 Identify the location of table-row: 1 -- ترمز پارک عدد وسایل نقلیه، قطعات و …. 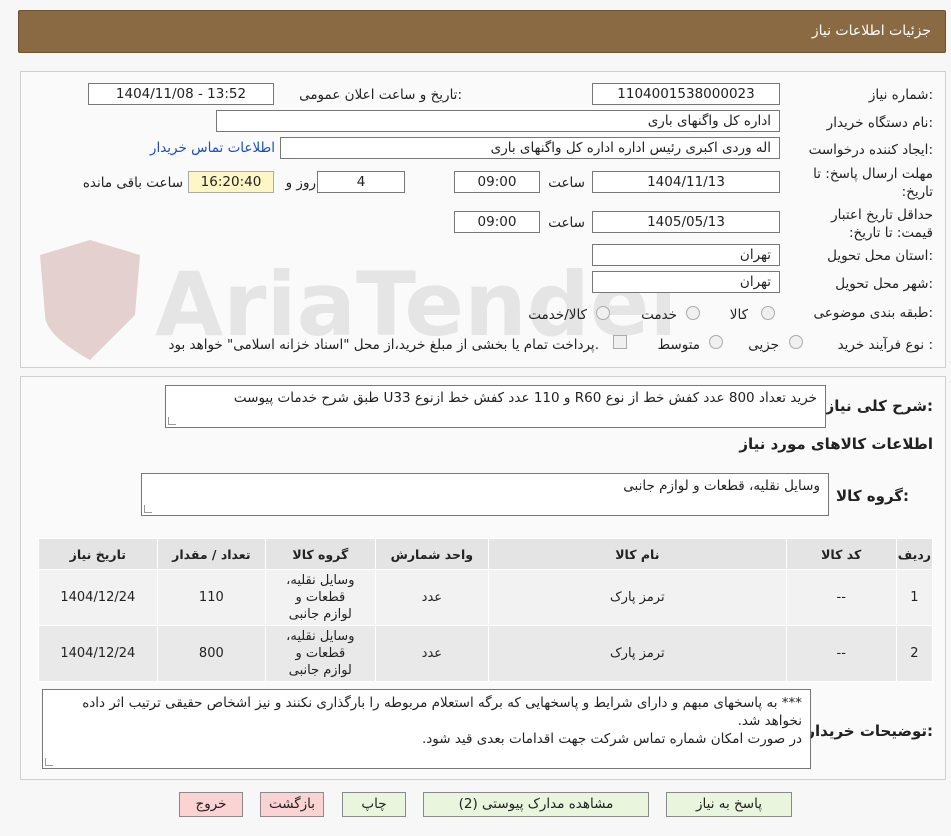
(486, 597).